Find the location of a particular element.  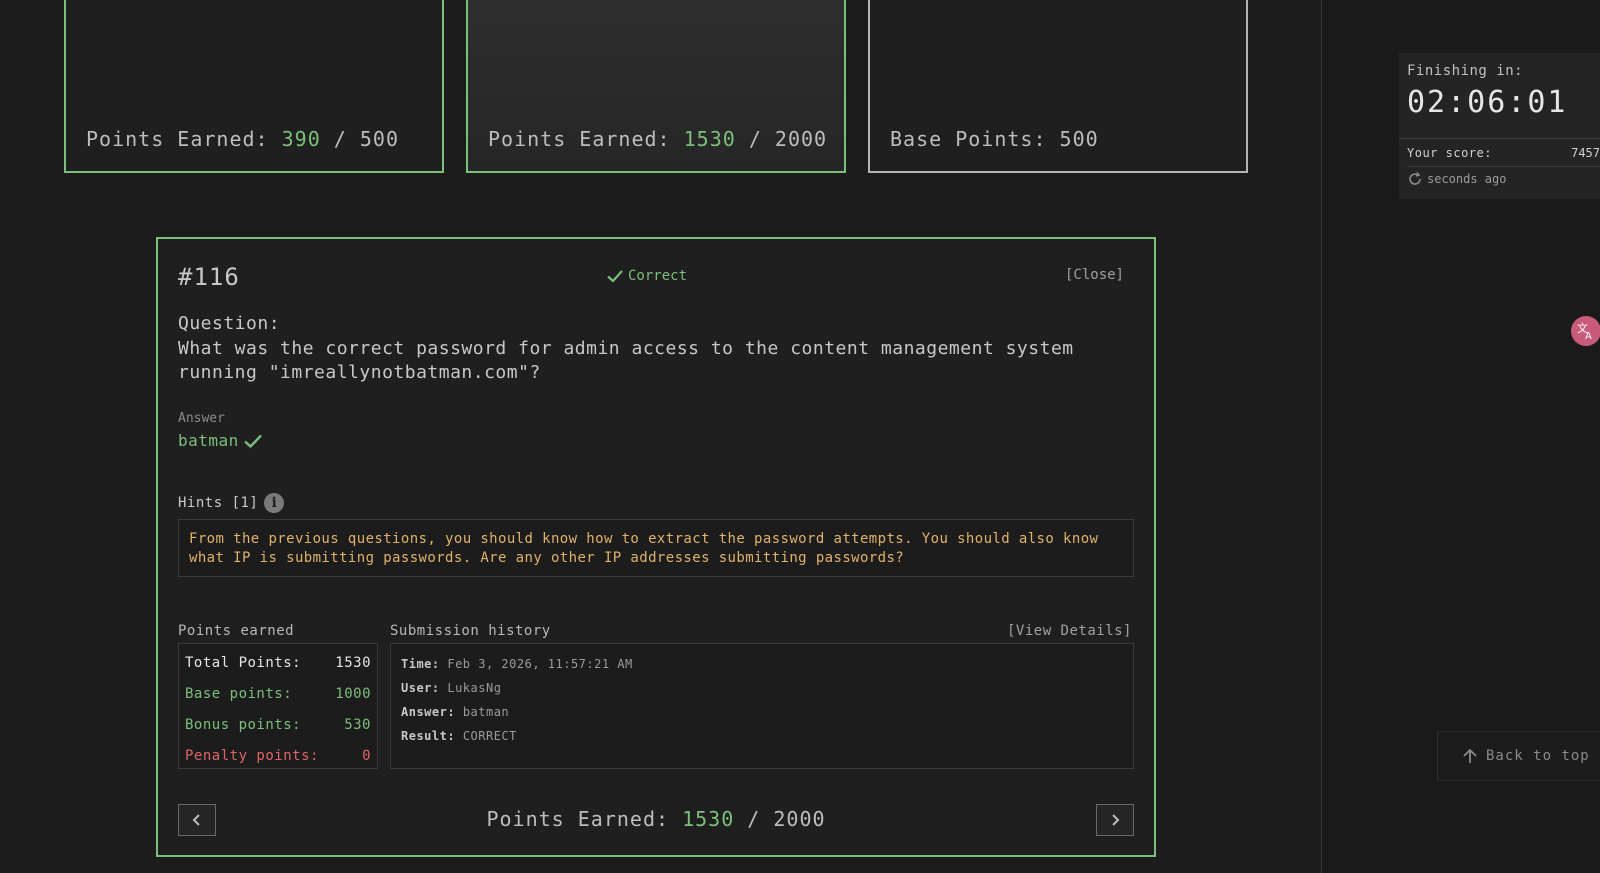

question-id: #116 is located at coordinates (209, 277).